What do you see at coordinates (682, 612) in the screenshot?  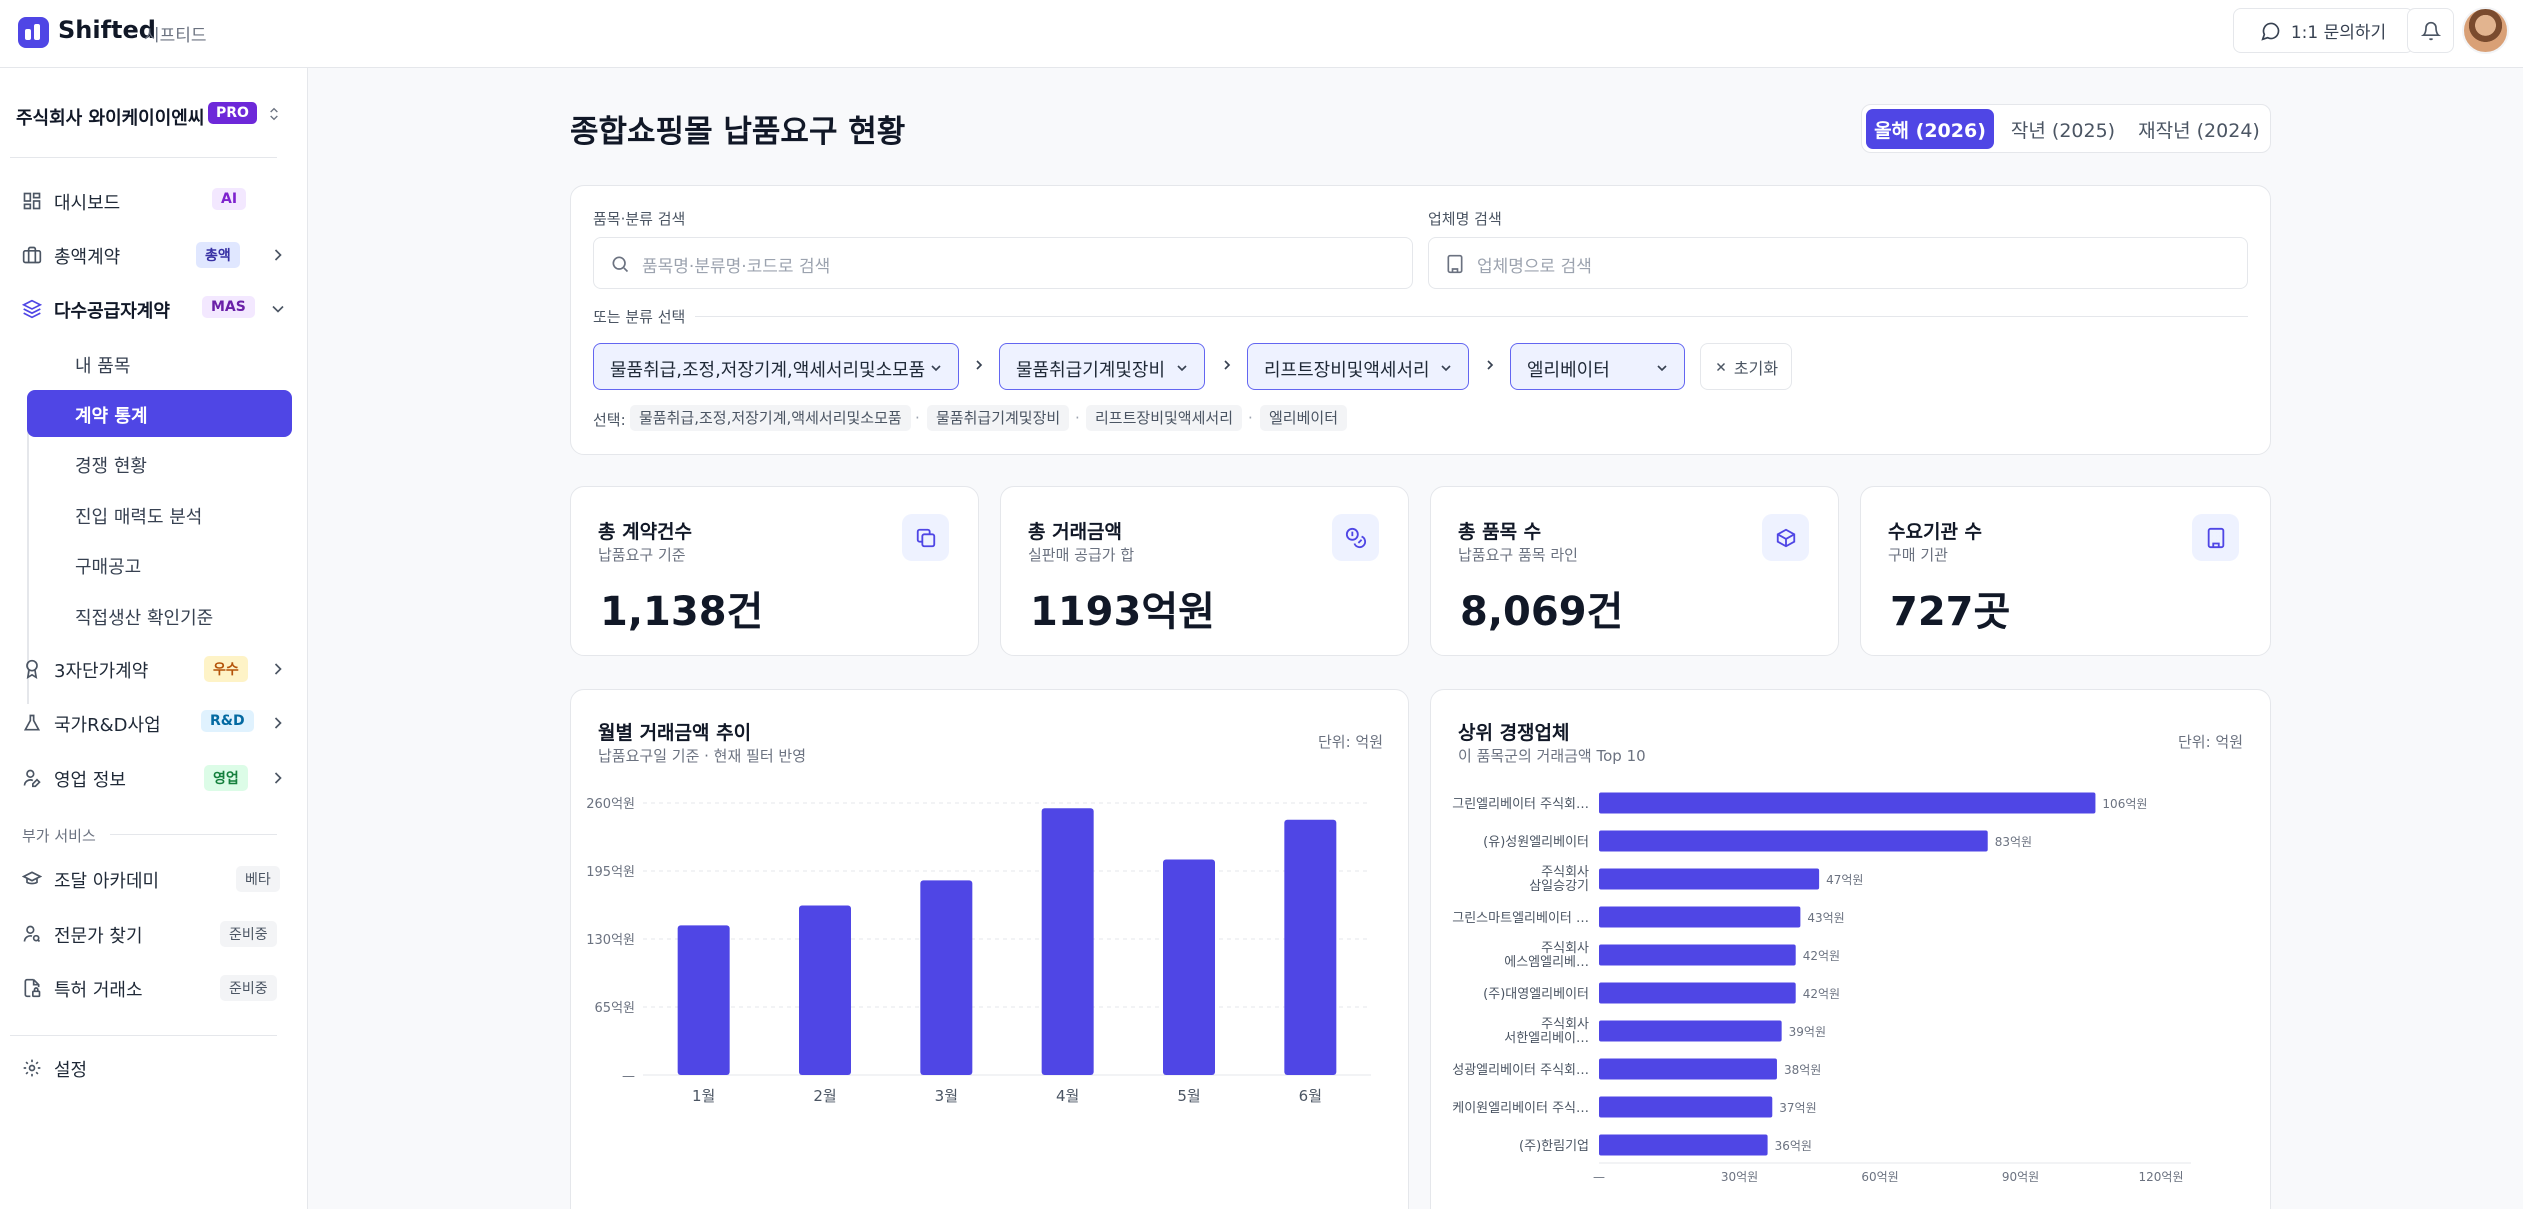 I see `stat-value: 1,138건` at bounding box center [682, 612].